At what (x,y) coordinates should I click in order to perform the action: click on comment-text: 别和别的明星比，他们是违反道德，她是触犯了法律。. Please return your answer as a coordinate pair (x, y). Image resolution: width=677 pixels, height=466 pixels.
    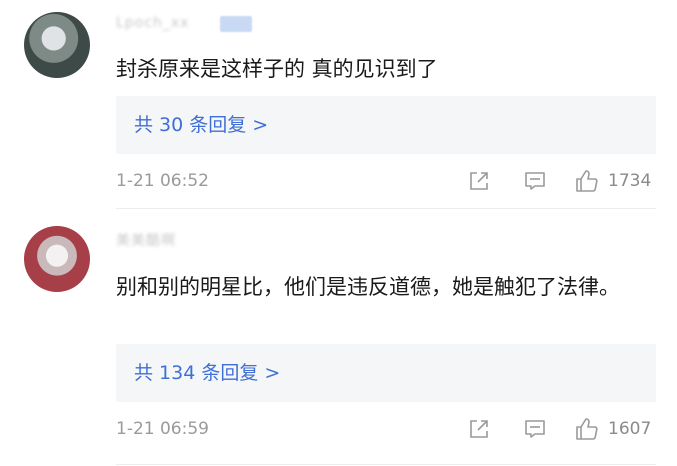
    Looking at the image, I should click on (368, 287).